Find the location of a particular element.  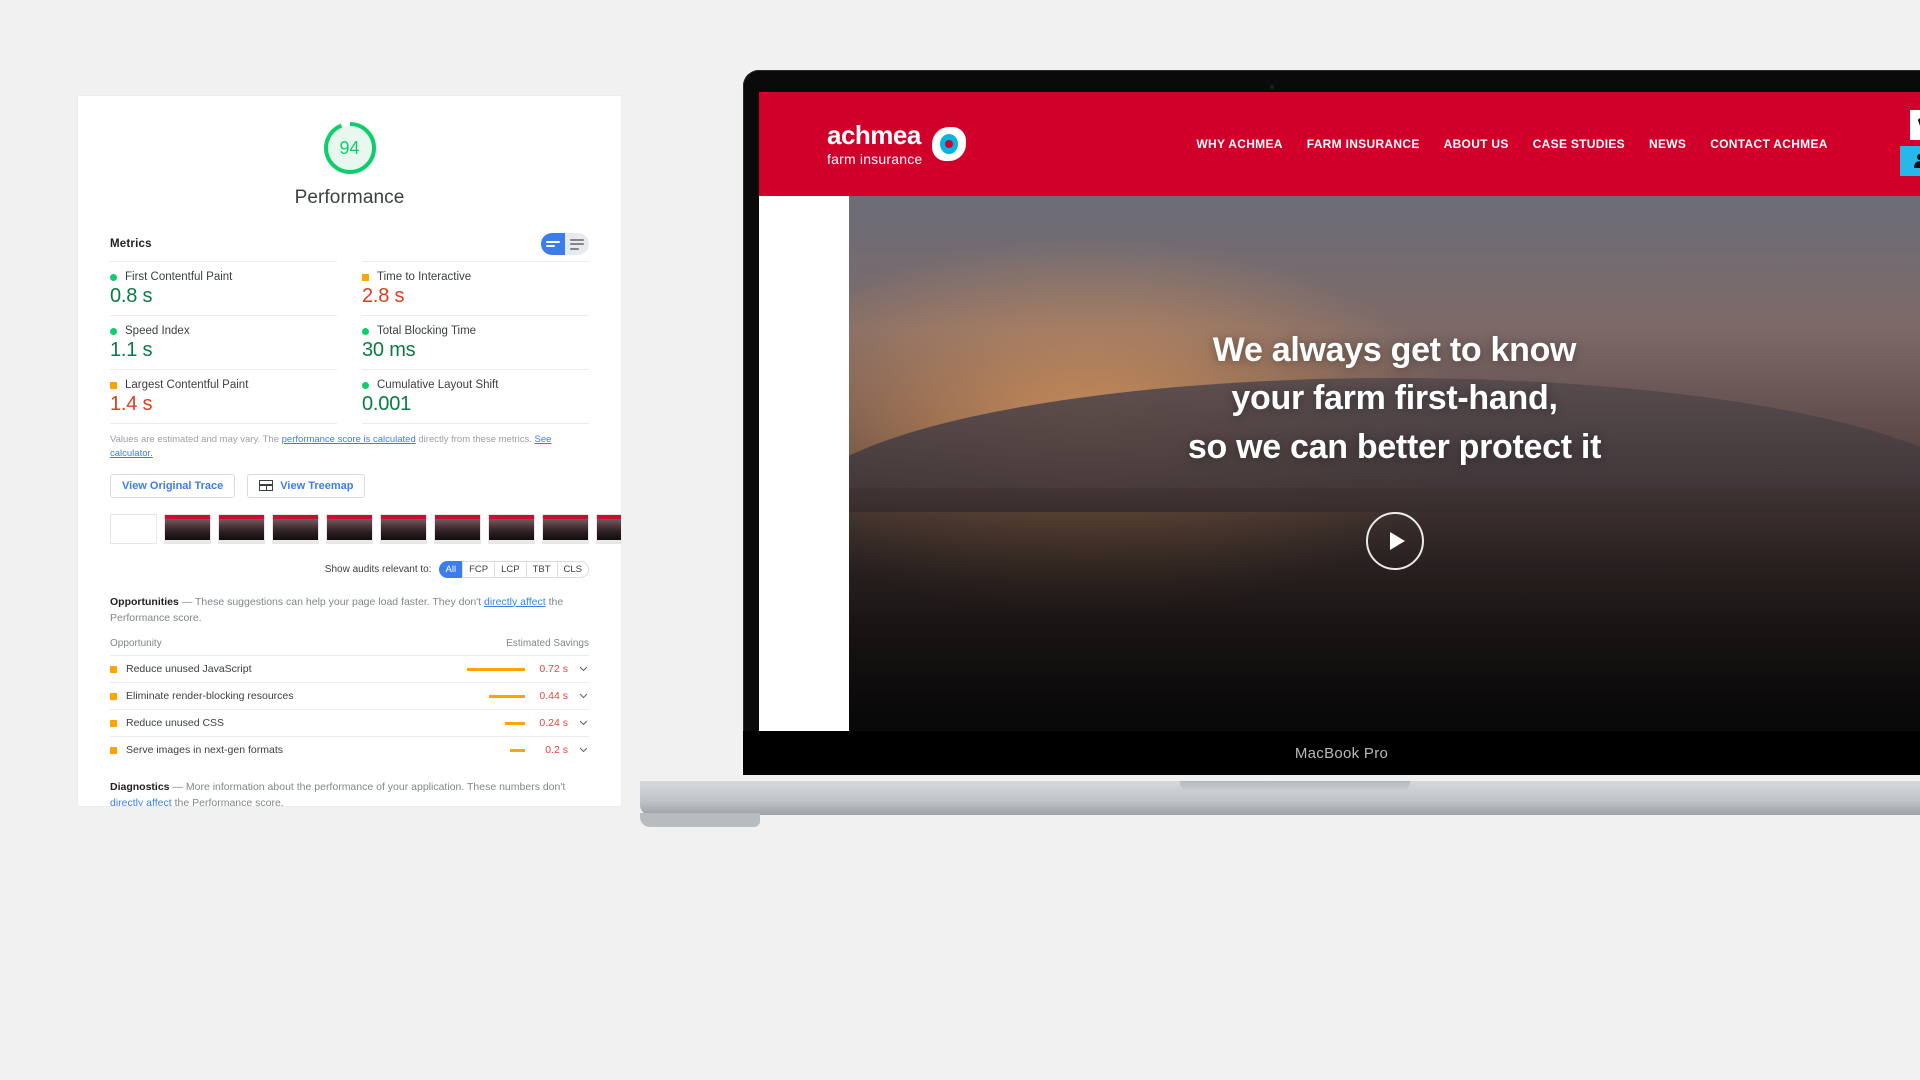

metric-name: First Contentful Paint is located at coordinates (179, 277).